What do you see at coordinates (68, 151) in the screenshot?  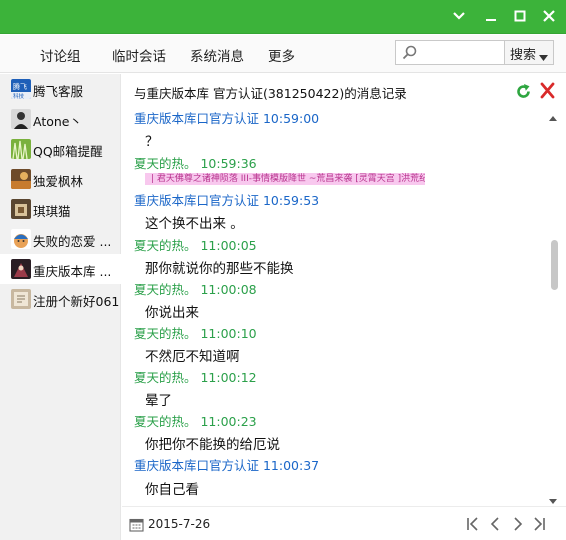 I see `sidebar-item-label: QQ邮箱提醒` at bounding box center [68, 151].